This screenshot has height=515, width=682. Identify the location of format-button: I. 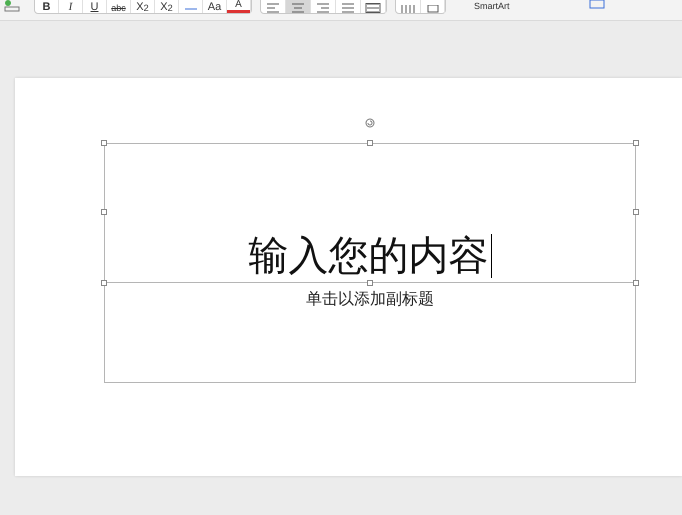
(71, 6).